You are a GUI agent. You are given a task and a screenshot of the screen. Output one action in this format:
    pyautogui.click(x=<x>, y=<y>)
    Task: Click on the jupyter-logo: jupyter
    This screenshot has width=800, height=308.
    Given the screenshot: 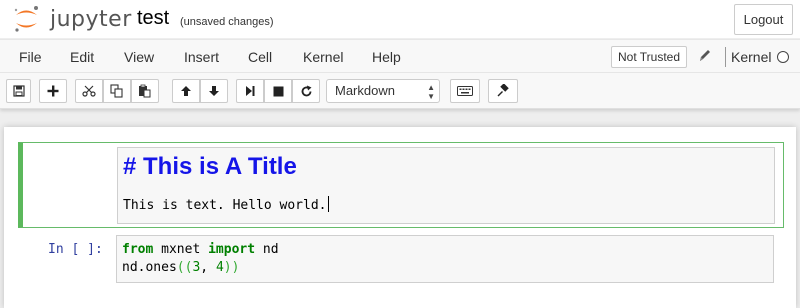 What is the action you would take?
    pyautogui.click(x=71, y=19)
    